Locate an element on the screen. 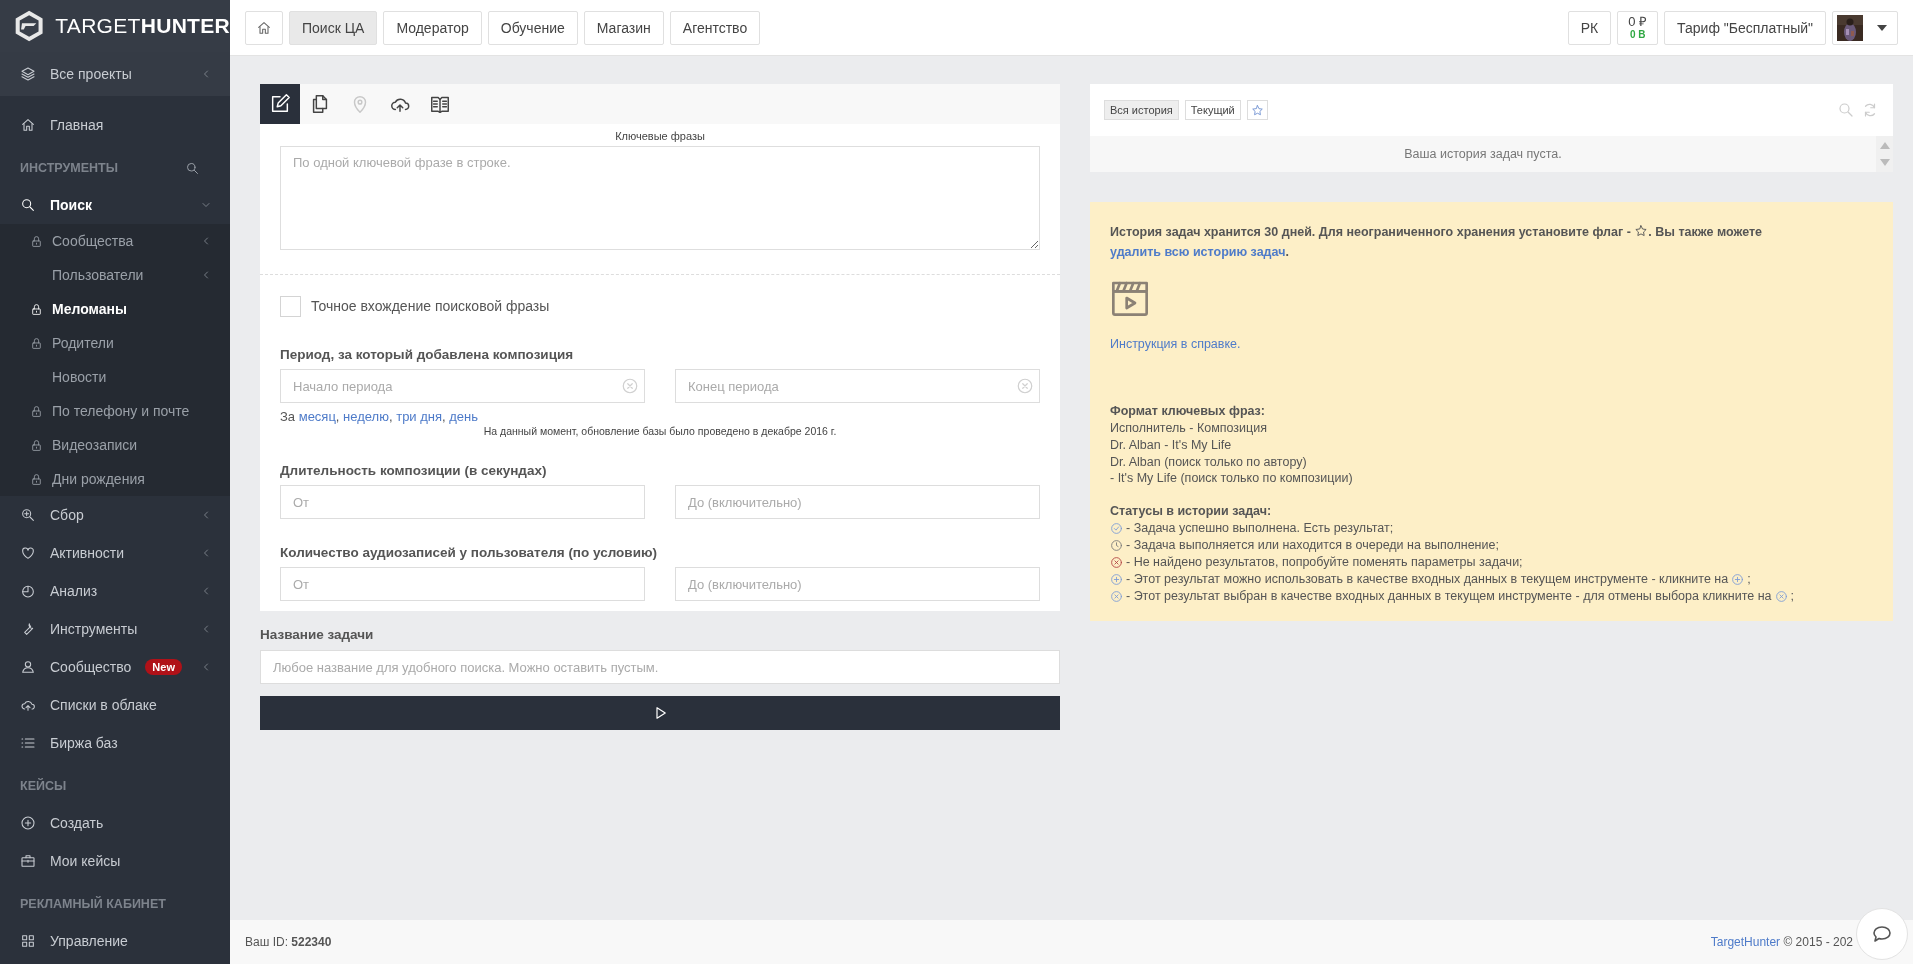 Image resolution: width=1913 pixels, height=964 pixels. briefcase-icon is located at coordinates (28, 861).